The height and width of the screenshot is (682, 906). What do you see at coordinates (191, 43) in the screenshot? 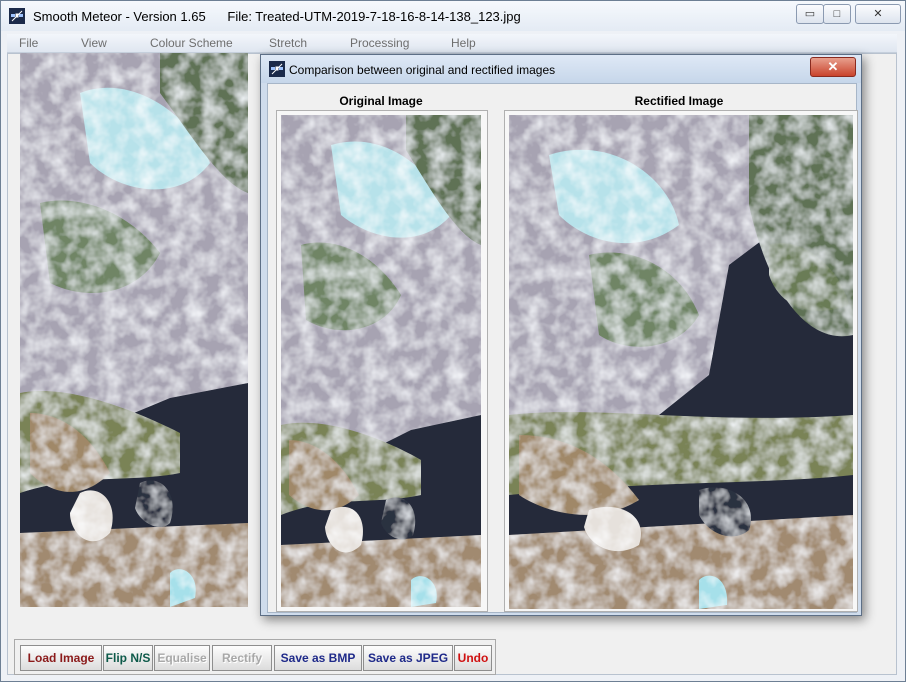
I see `menu-colour-scheme: Colour Scheme` at bounding box center [191, 43].